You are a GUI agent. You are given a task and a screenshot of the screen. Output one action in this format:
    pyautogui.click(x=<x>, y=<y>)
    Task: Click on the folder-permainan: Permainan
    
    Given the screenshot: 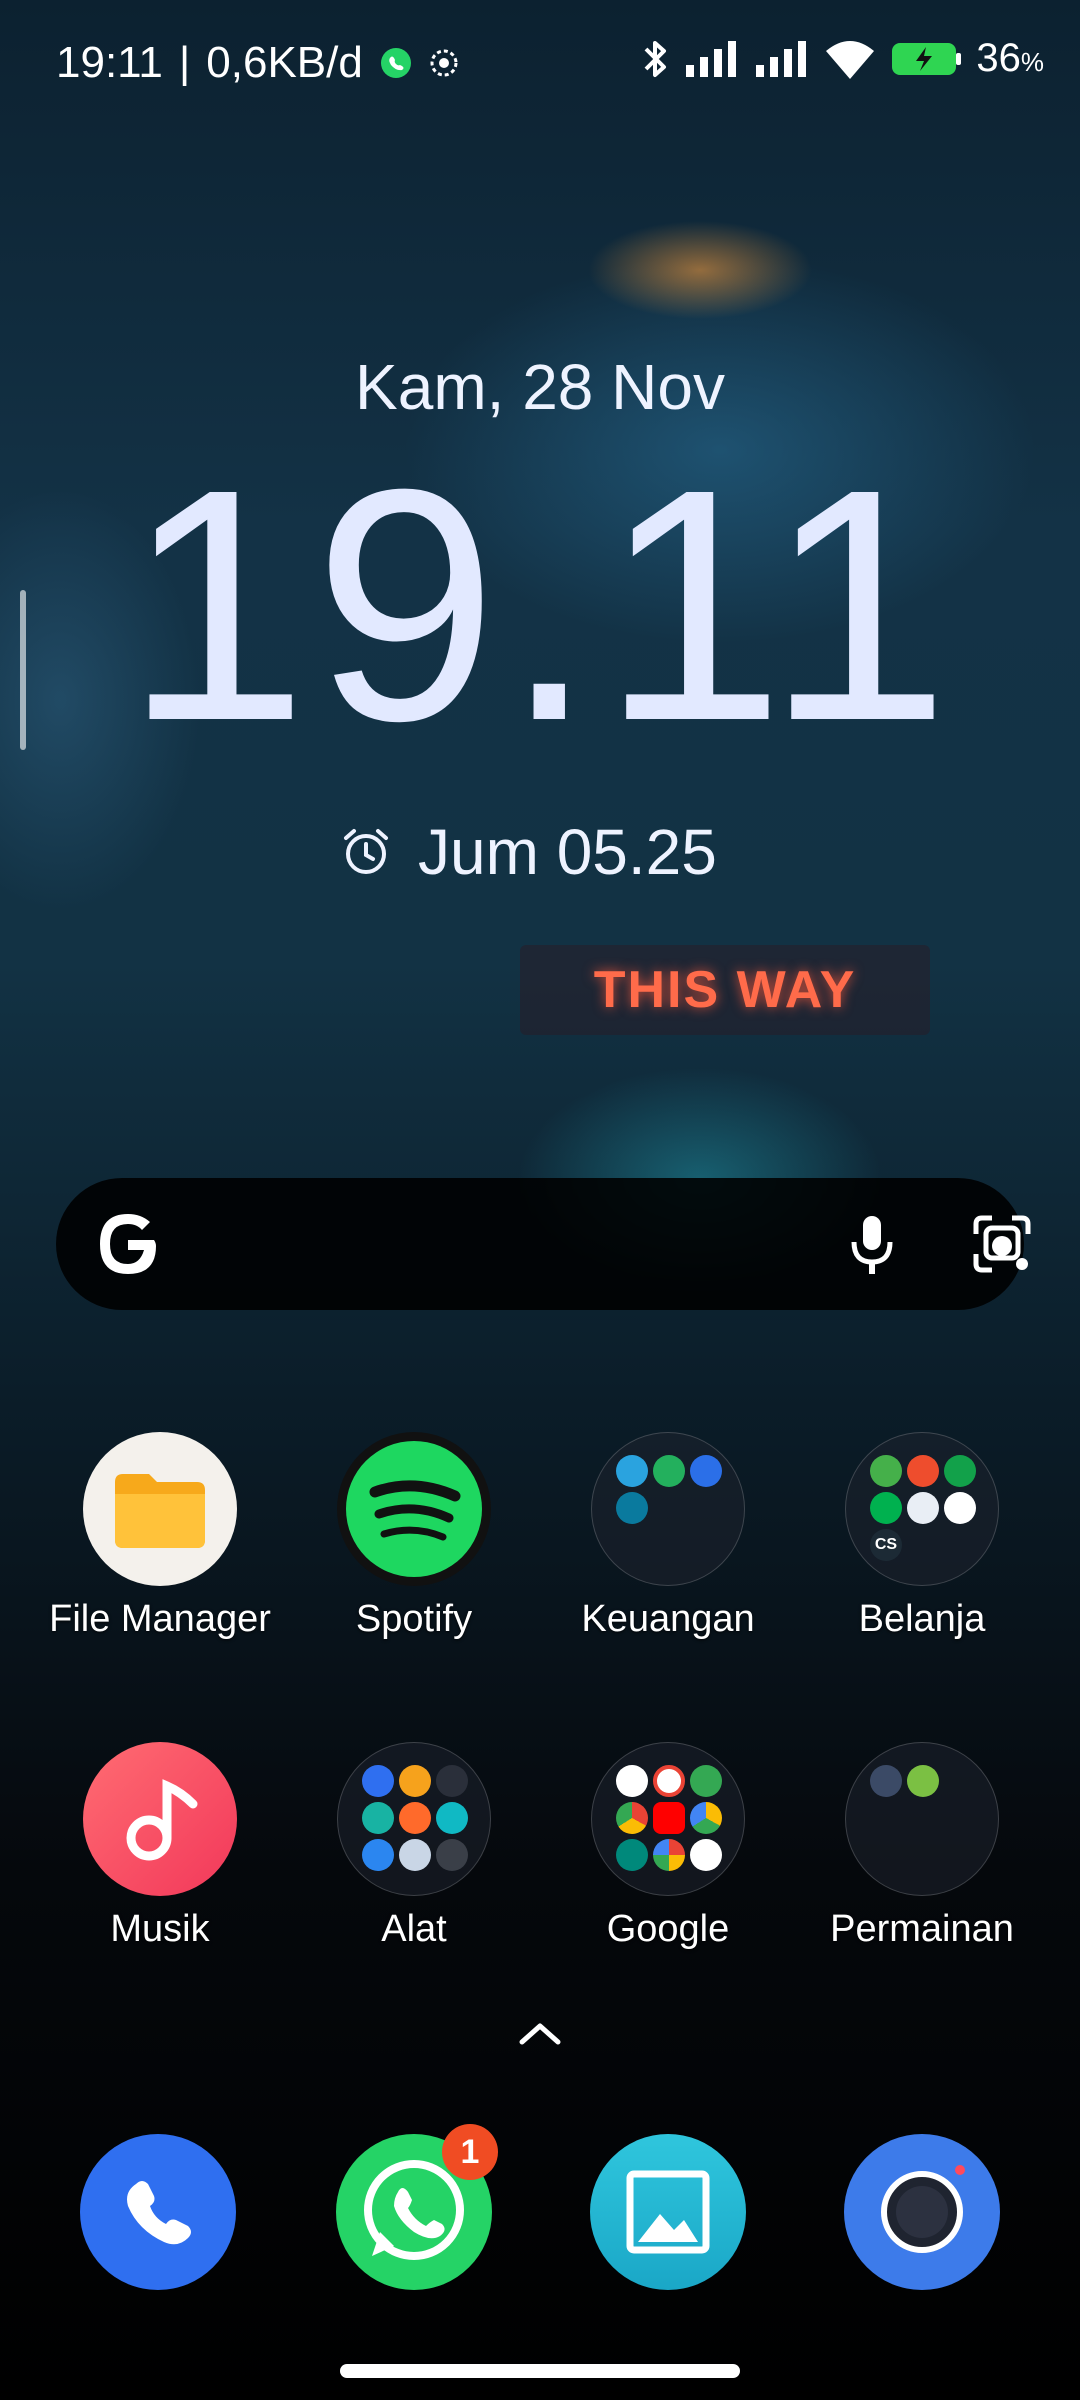 What is the action you would take?
    pyautogui.click(x=922, y=1846)
    